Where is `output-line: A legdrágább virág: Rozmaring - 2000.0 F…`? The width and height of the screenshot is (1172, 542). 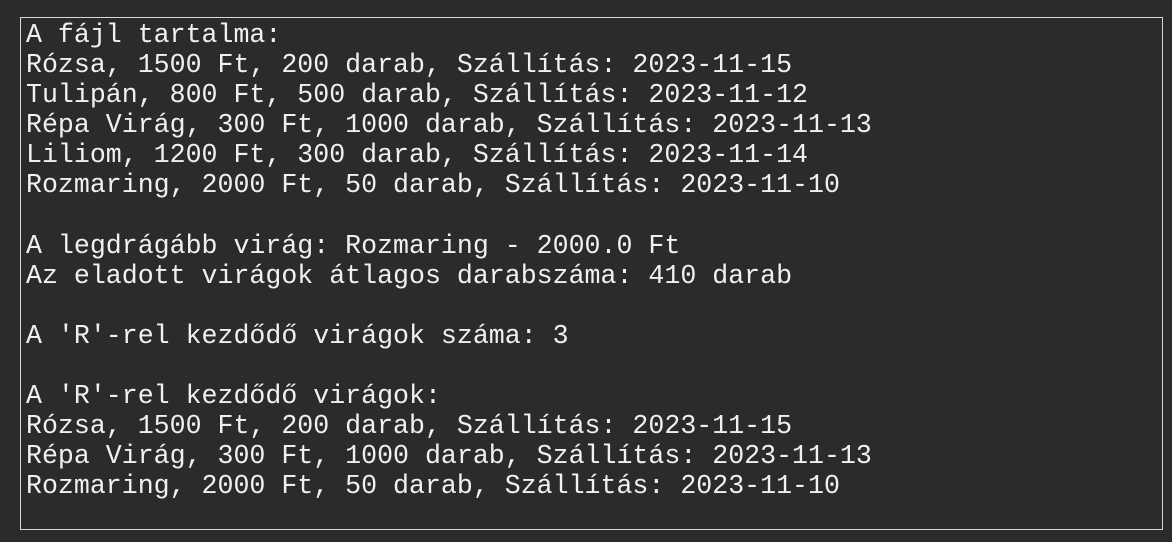
output-line: A legdrágább virág: Rozmaring - 2000.0 F… is located at coordinates (353, 245).